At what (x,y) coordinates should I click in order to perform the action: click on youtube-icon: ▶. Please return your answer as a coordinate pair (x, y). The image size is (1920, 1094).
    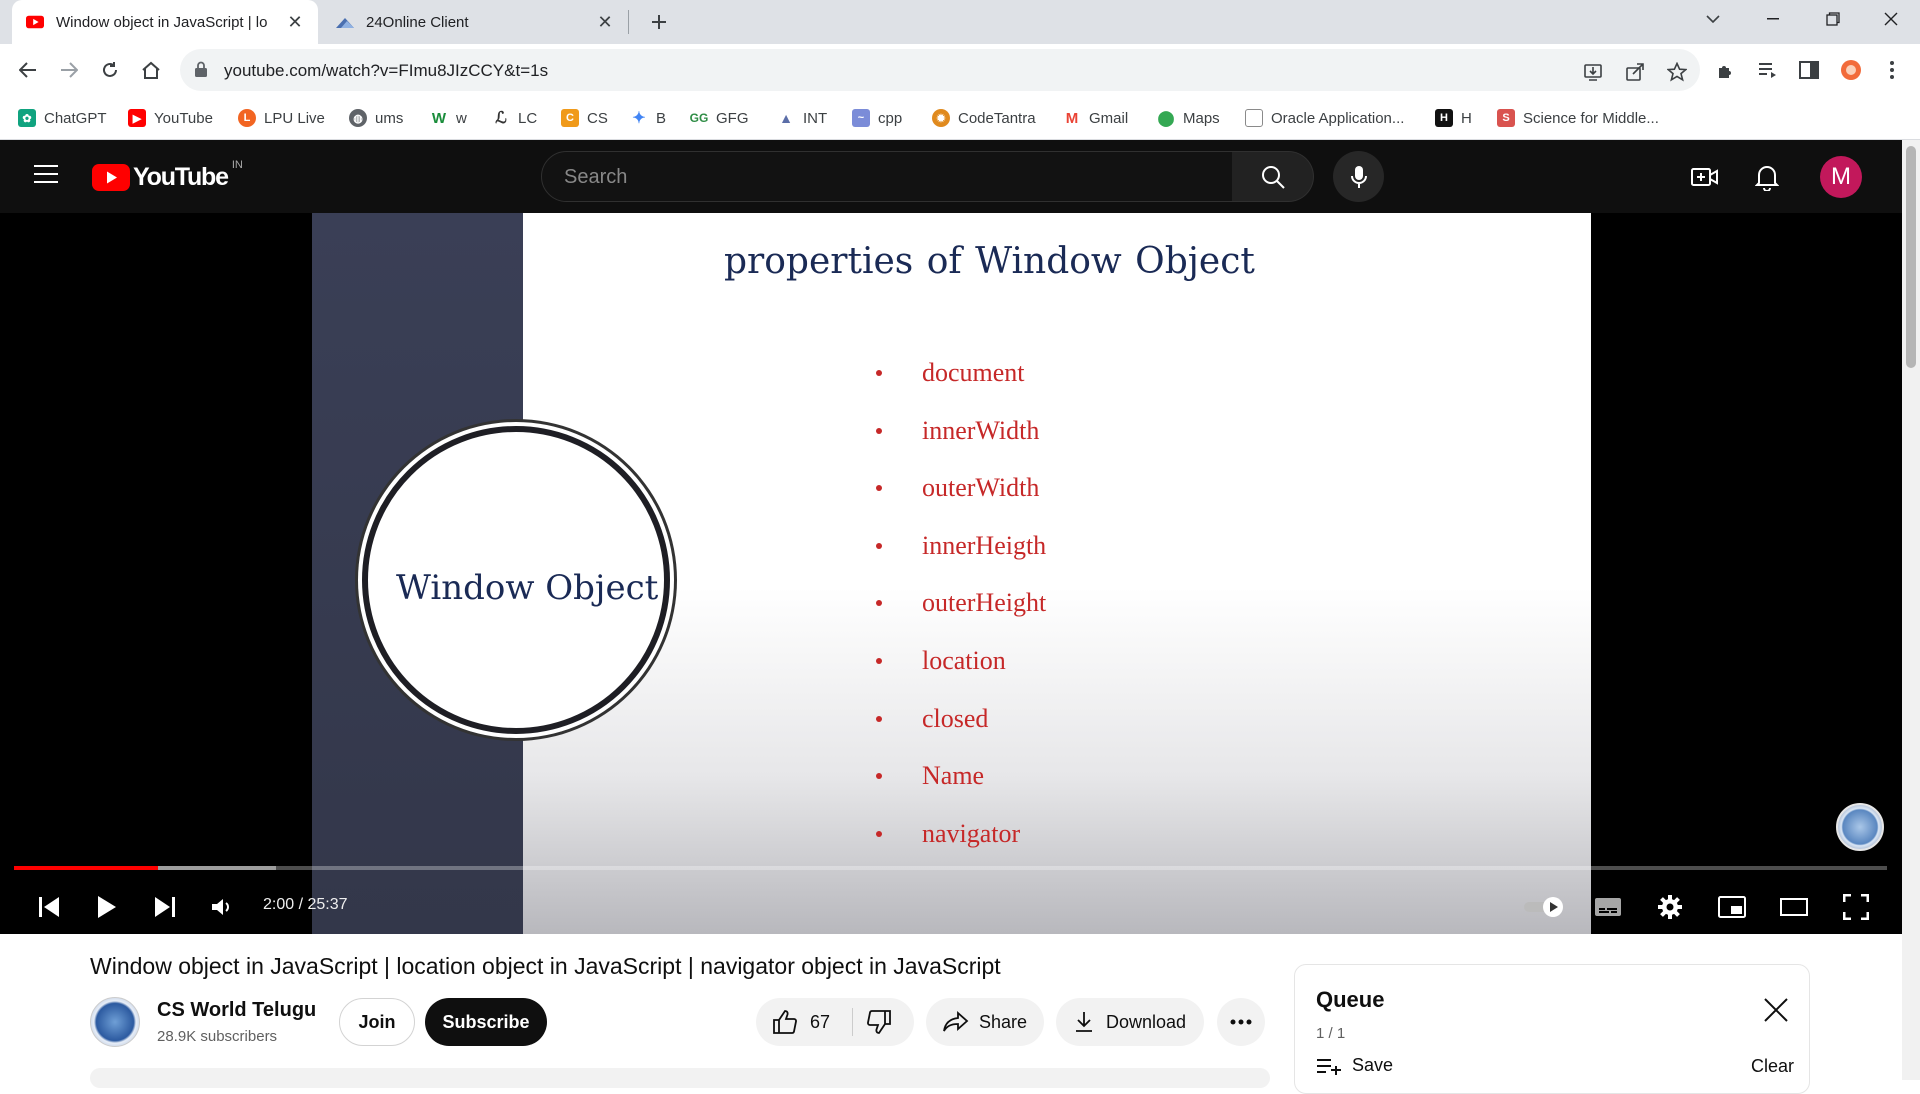
    Looking at the image, I should click on (137, 118).